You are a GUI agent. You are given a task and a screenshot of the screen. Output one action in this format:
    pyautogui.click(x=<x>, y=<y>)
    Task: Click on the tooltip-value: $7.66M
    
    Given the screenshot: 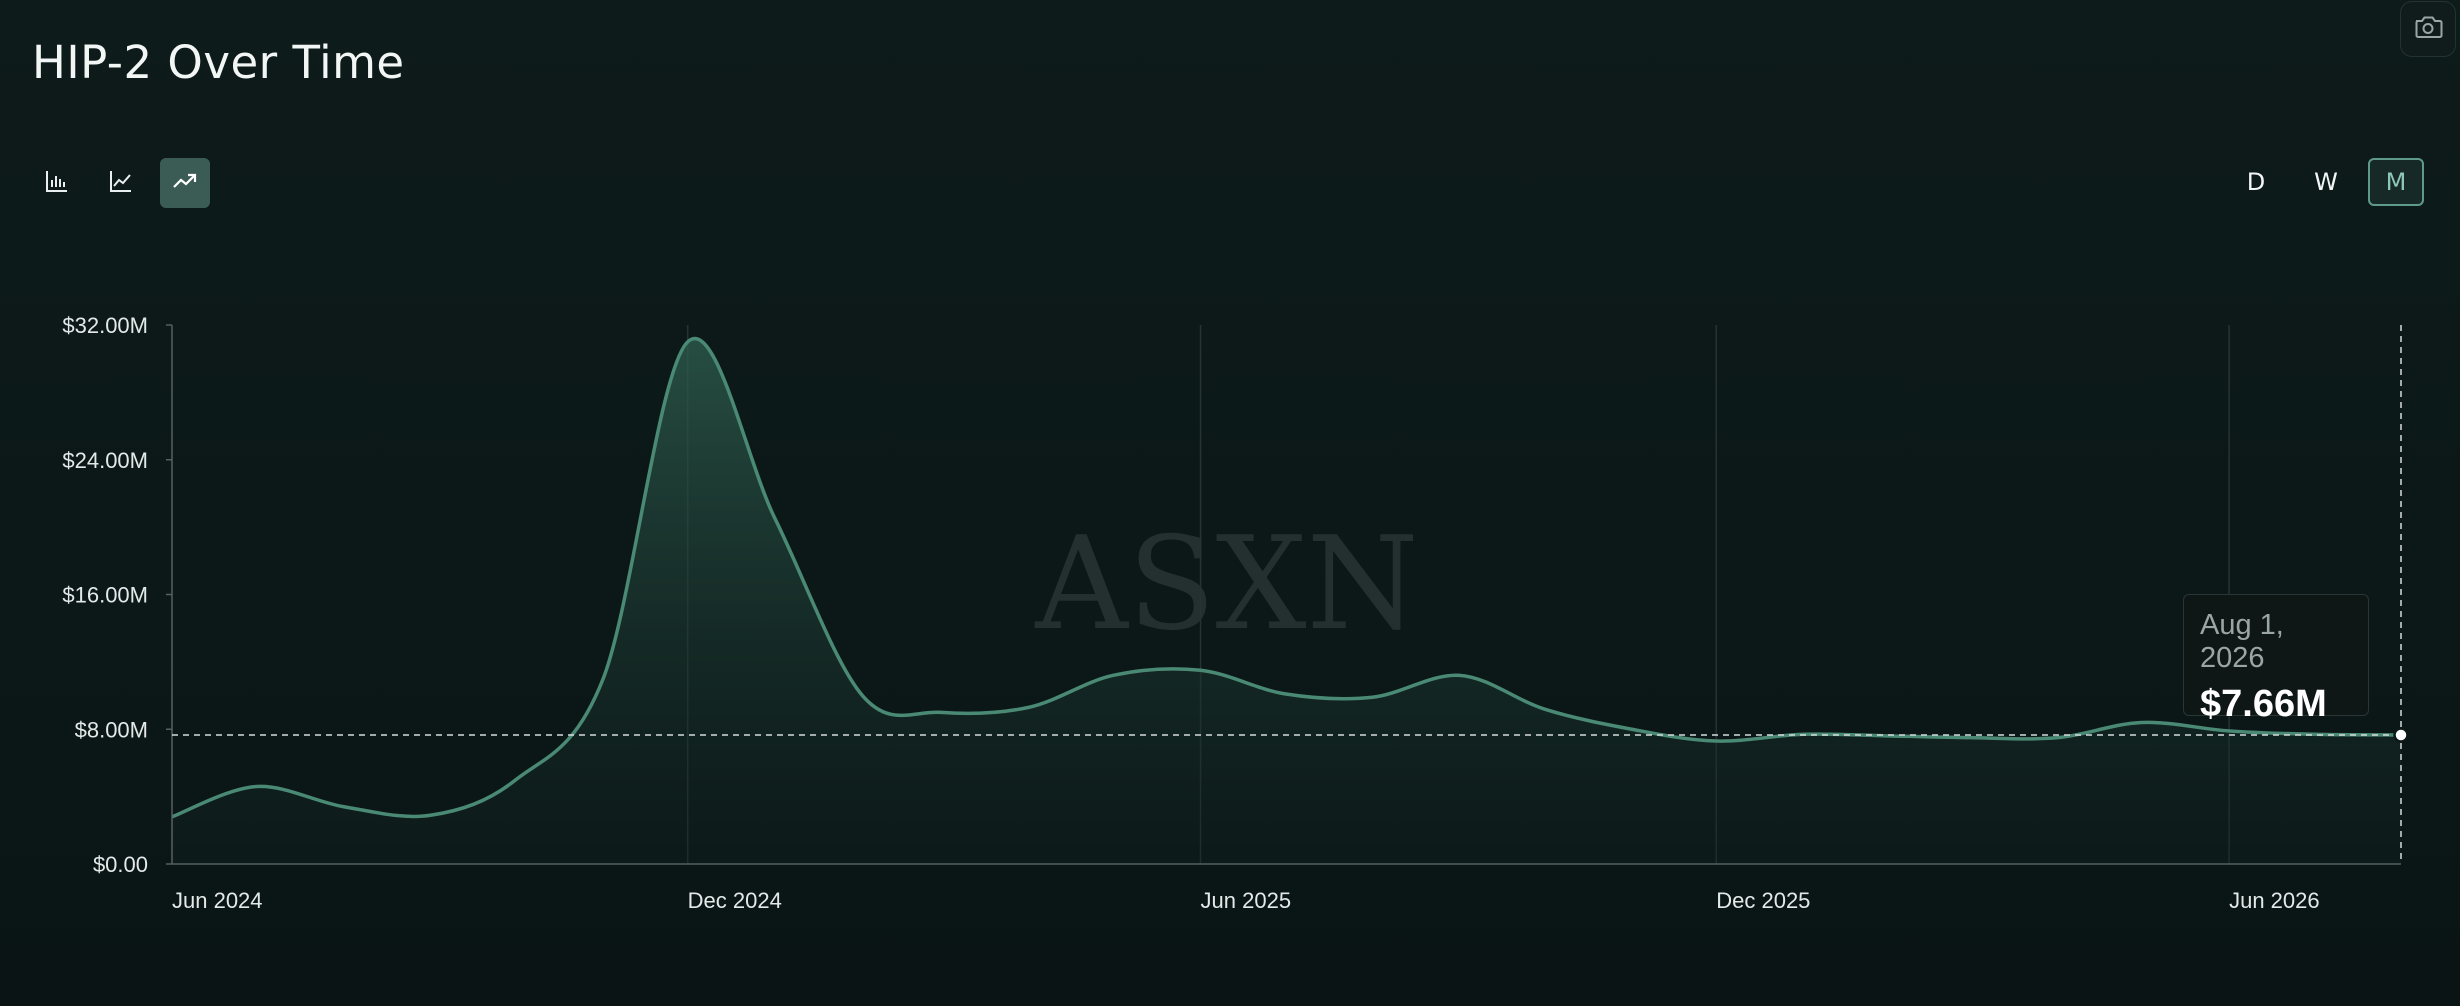 What is the action you would take?
    pyautogui.click(x=2263, y=704)
    